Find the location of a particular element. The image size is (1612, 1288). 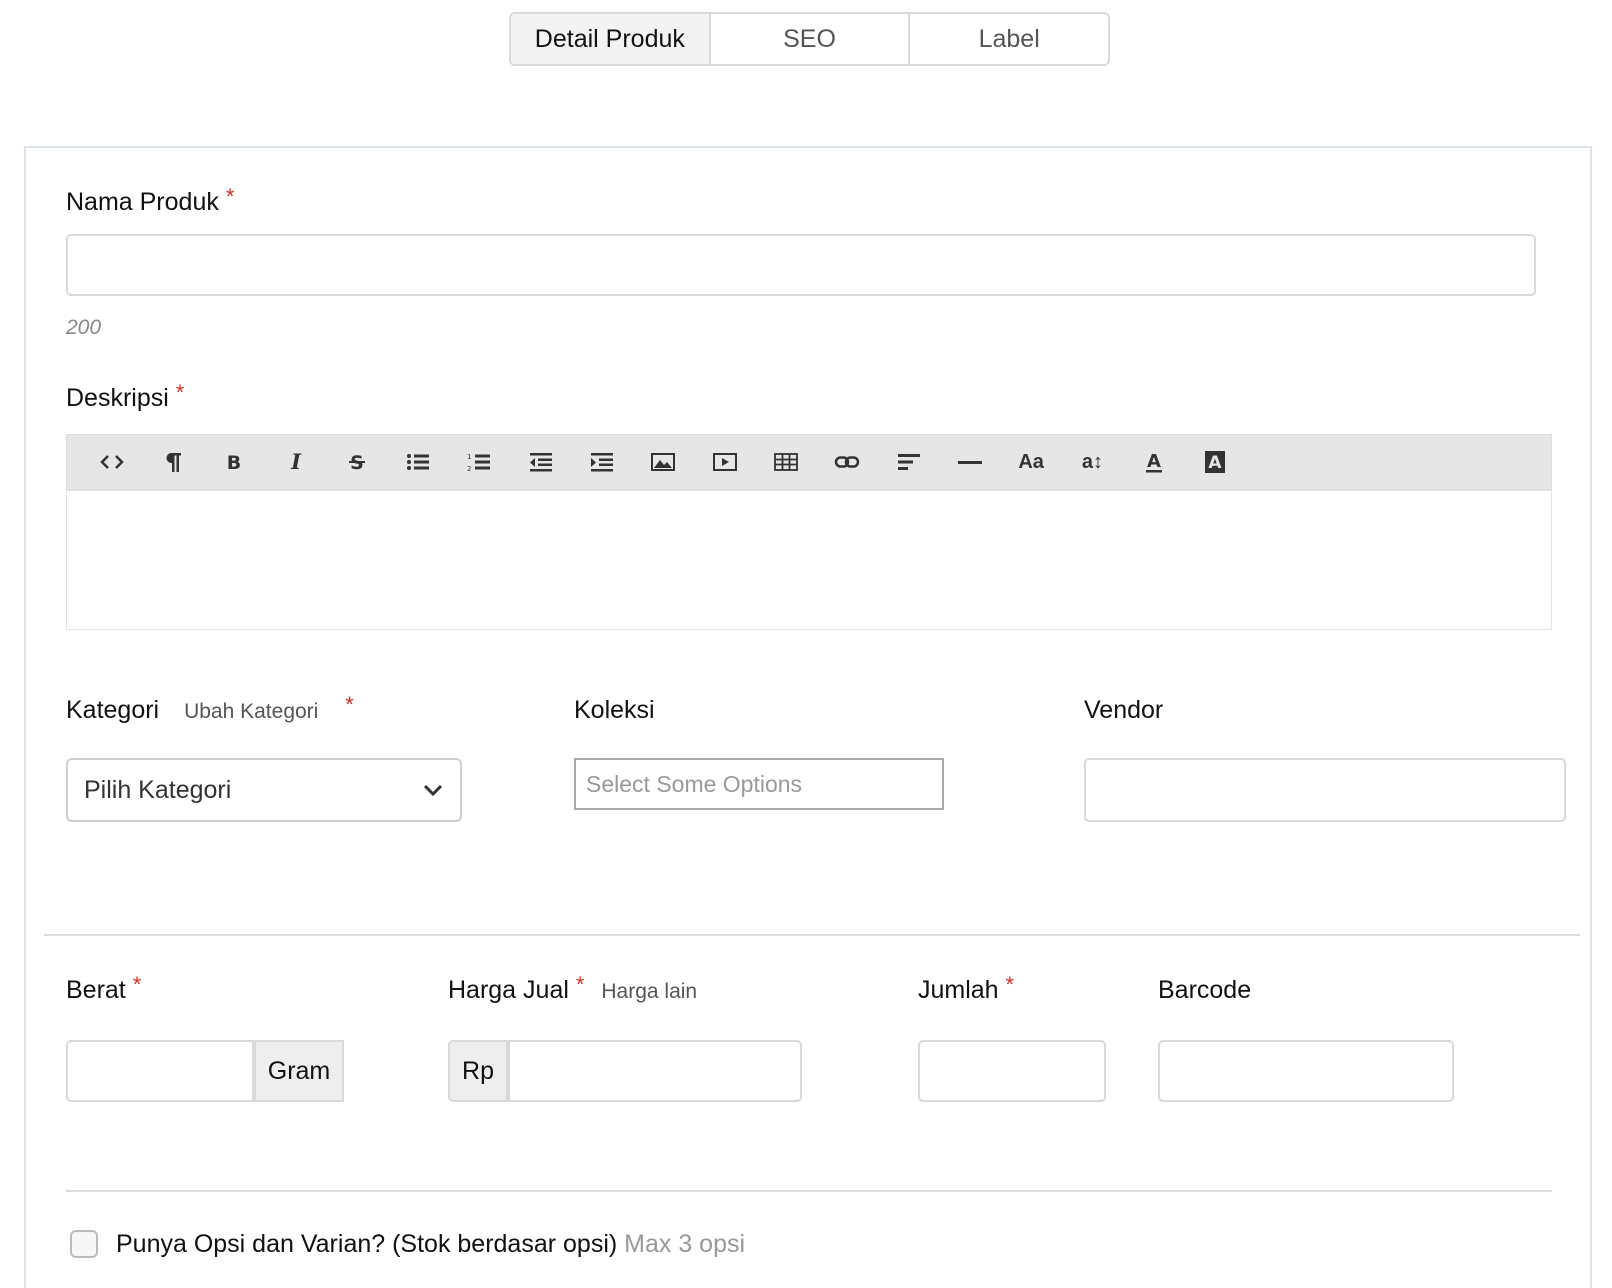

svg-text: I is located at coordinates (296, 461).